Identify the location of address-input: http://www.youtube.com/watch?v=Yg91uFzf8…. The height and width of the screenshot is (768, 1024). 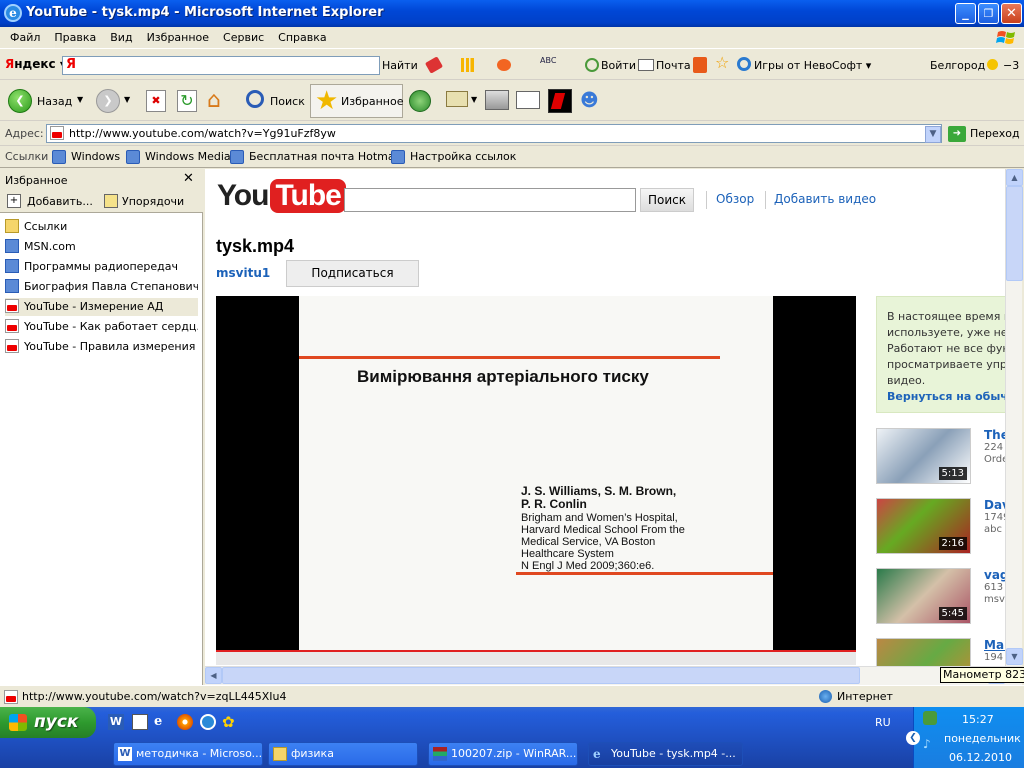
(494, 133).